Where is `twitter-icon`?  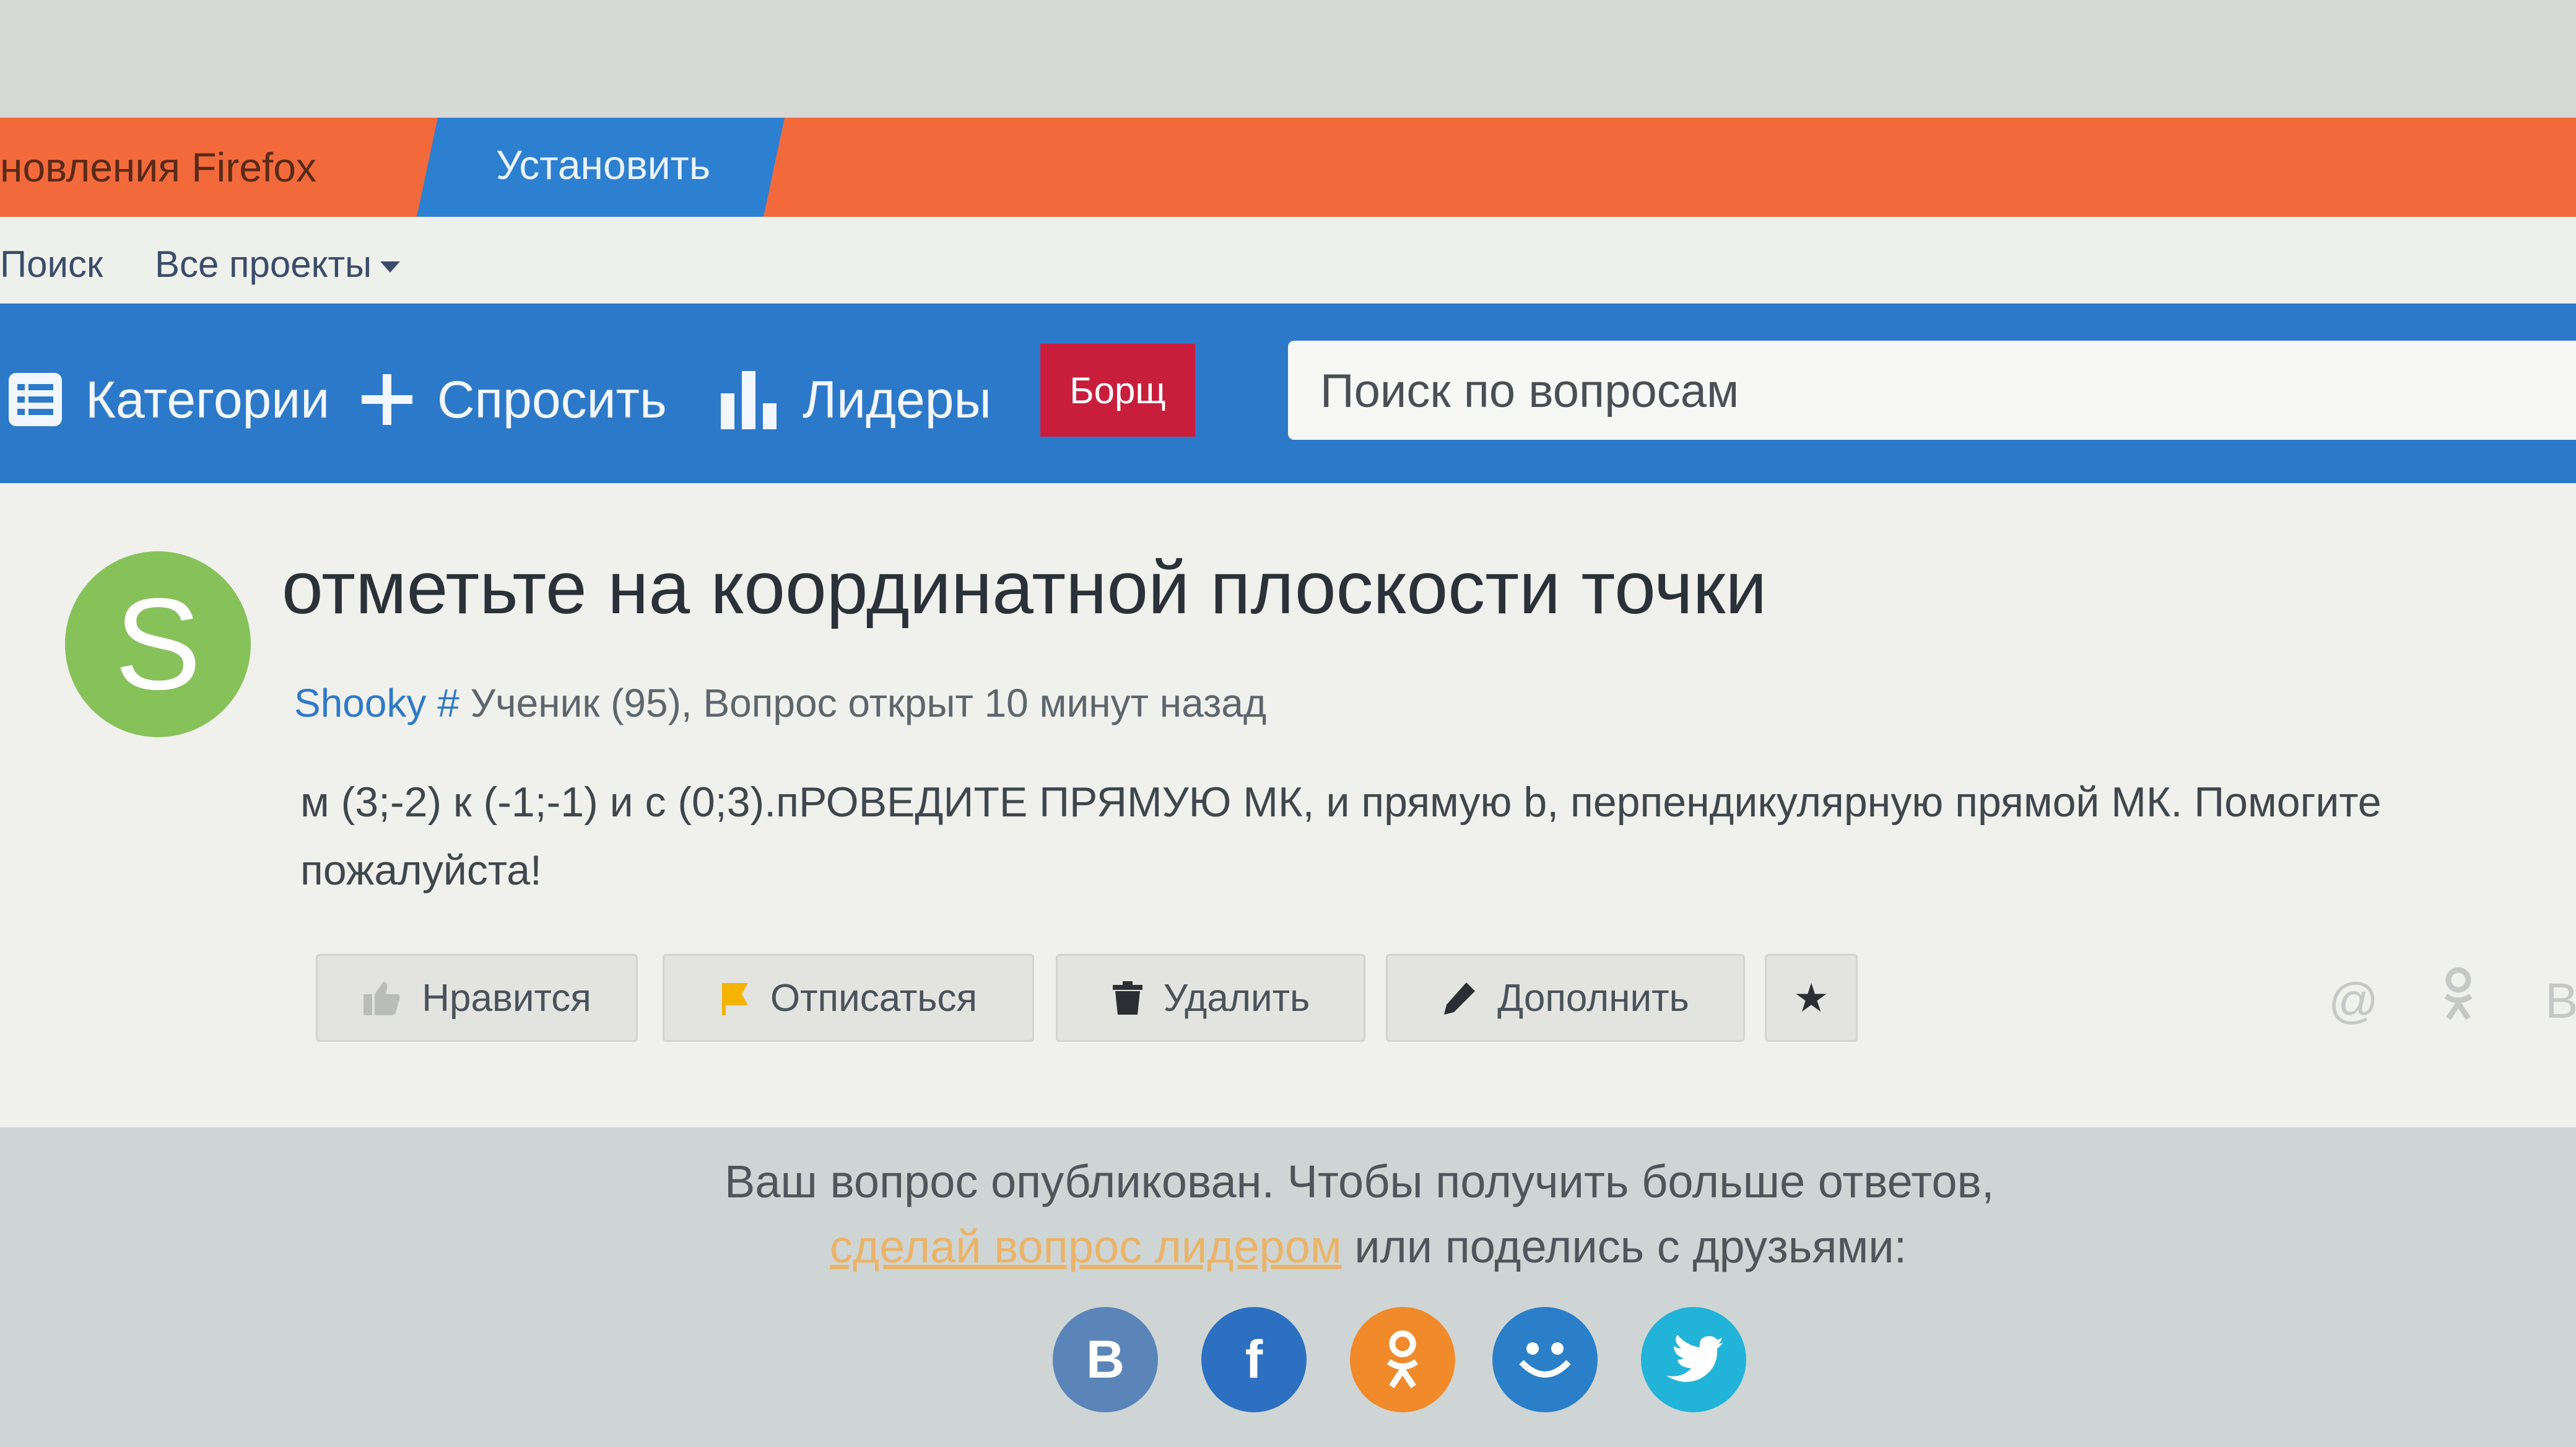
twitter-icon is located at coordinates (1694, 1359).